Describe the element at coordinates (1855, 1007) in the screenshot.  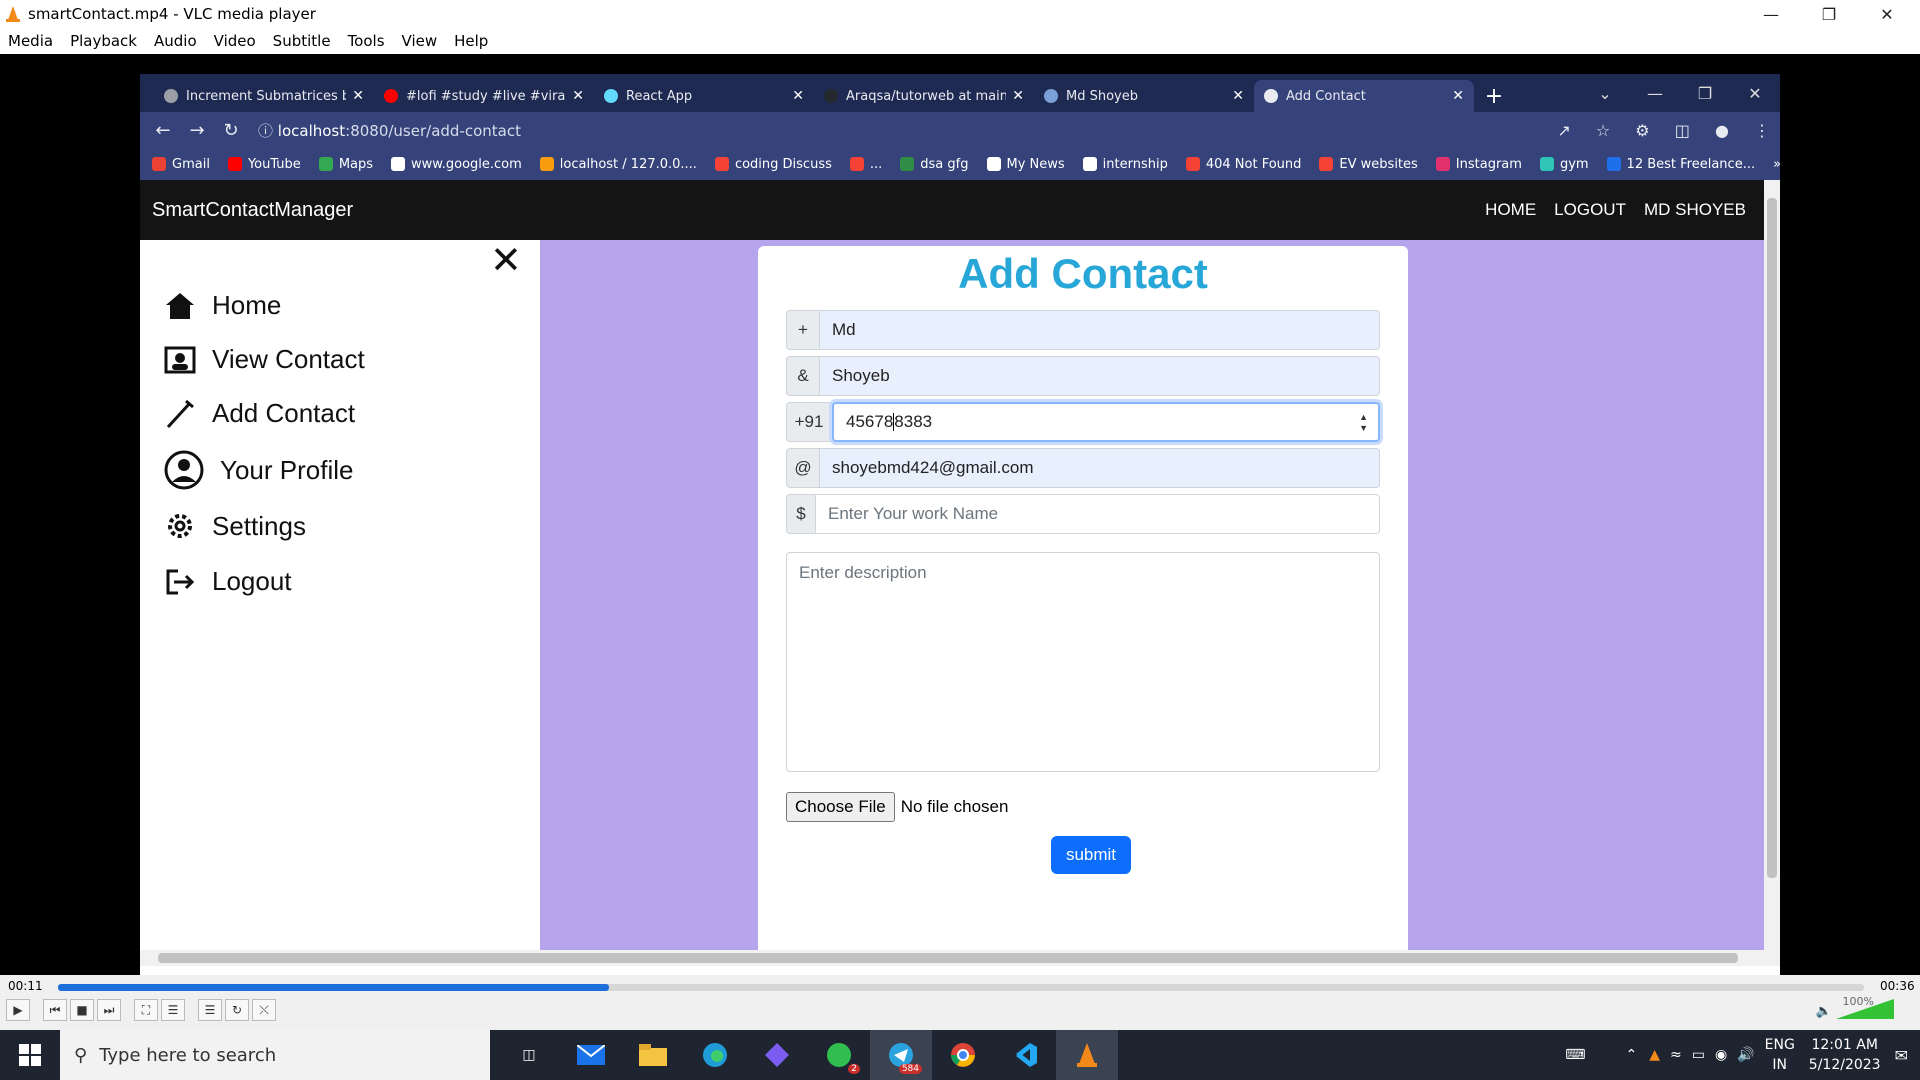
I see `volume-control: 🔈 100%` at that location.